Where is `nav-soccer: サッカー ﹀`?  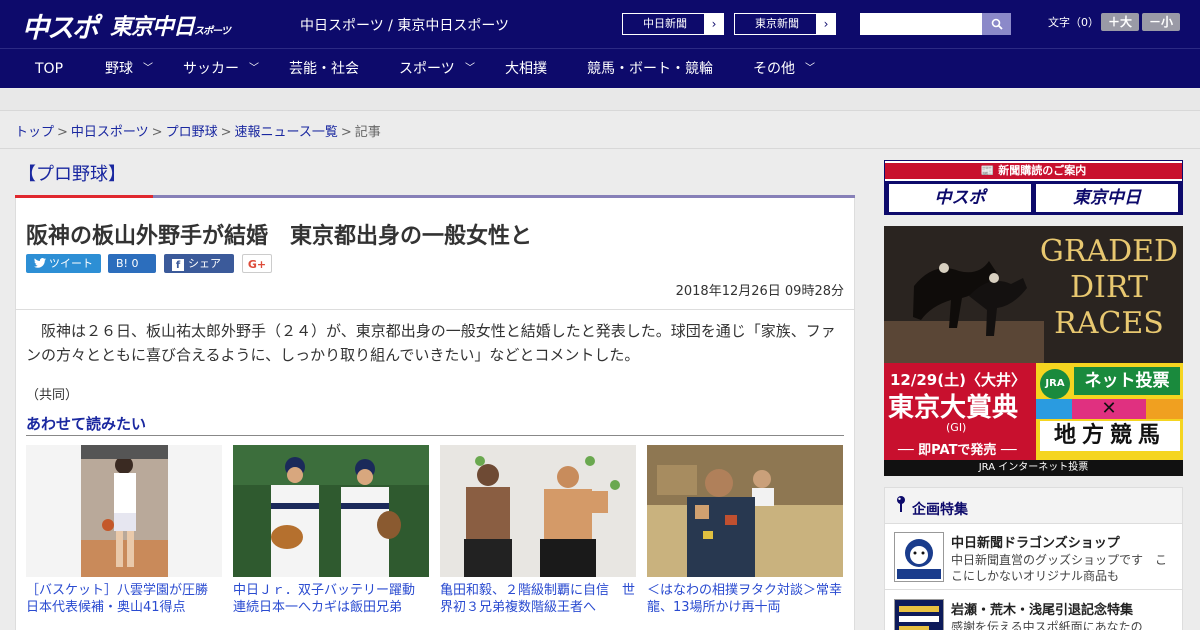 nav-soccer: サッカー ﹀ is located at coordinates (225, 69).